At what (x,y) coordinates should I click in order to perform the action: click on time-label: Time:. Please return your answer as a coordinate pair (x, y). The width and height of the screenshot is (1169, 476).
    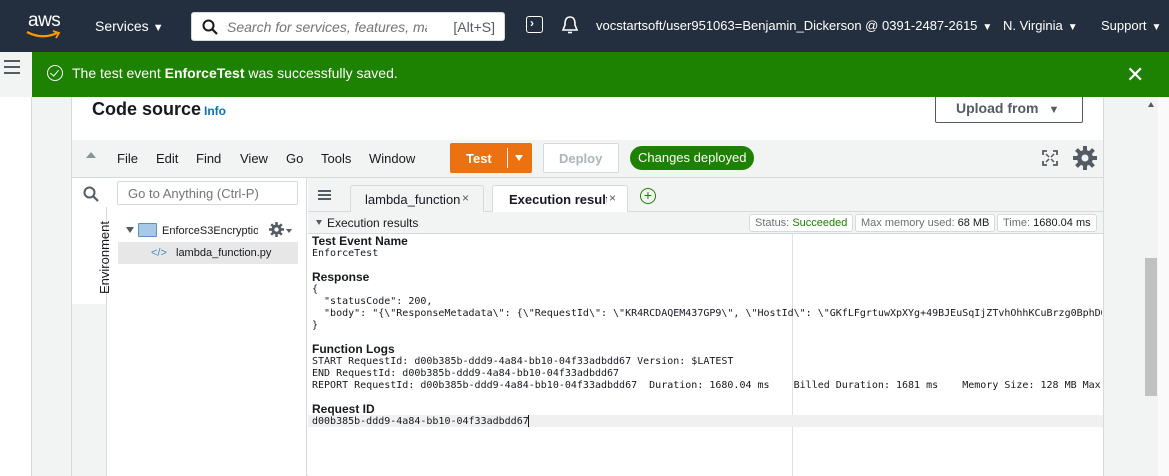
    Looking at the image, I should click on (1017, 223).